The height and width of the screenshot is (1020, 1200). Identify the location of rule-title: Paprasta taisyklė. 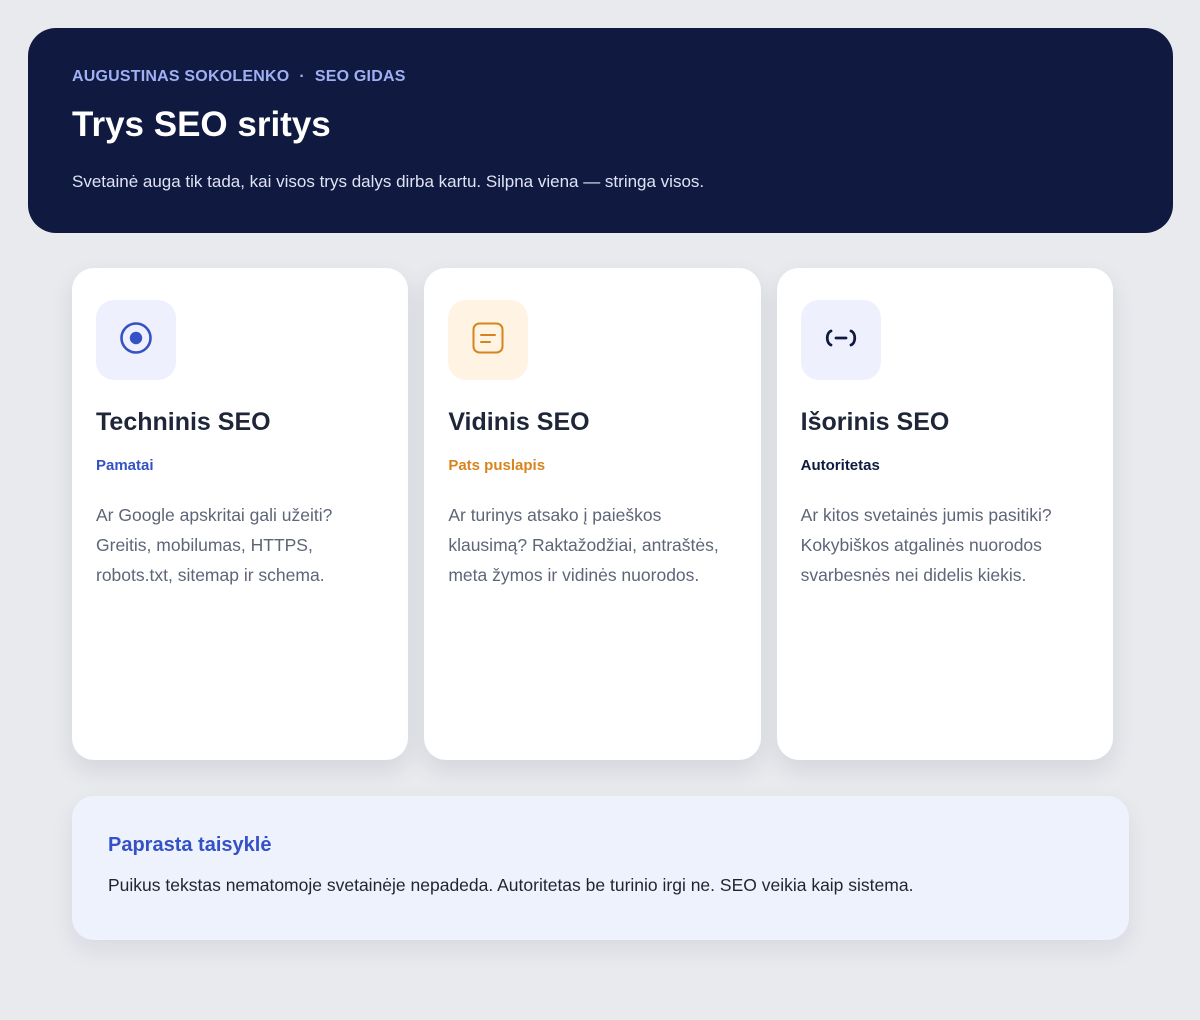
(190, 845).